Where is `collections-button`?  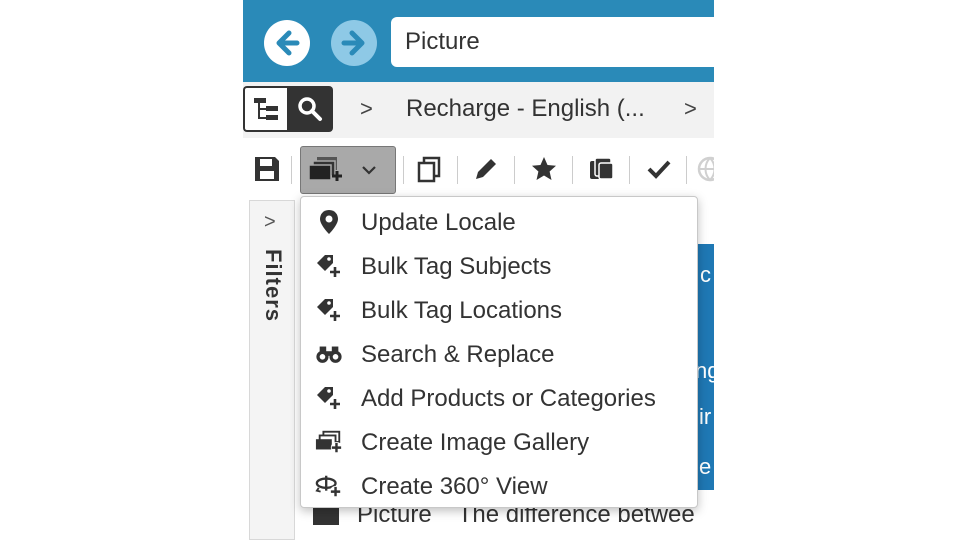
collections-button is located at coordinates (602, 169).